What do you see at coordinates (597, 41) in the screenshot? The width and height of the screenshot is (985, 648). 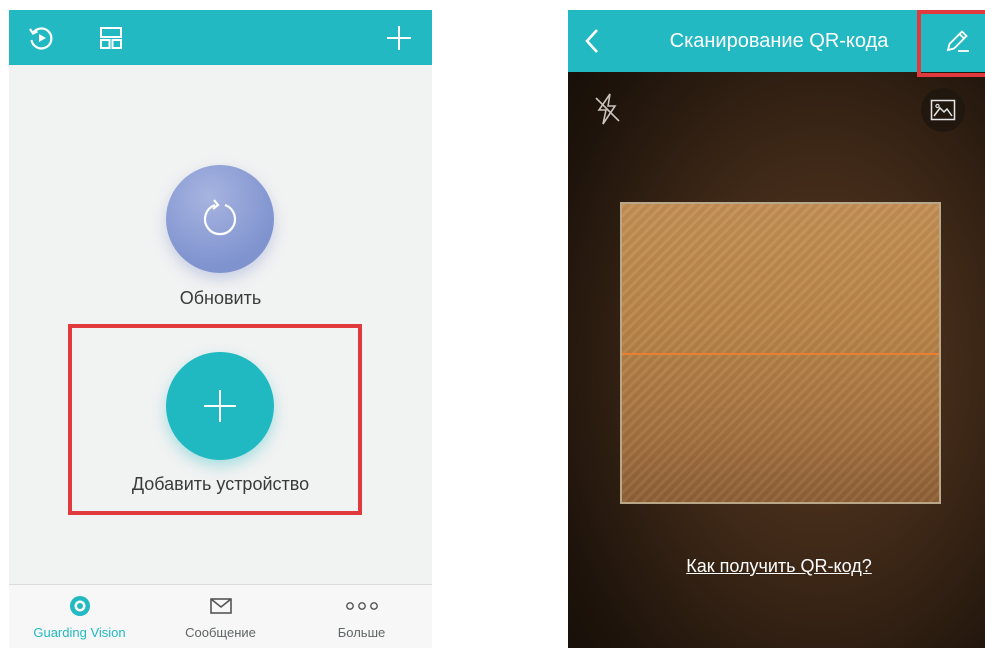 I see `back-icon` at bounding box center [597, 41].